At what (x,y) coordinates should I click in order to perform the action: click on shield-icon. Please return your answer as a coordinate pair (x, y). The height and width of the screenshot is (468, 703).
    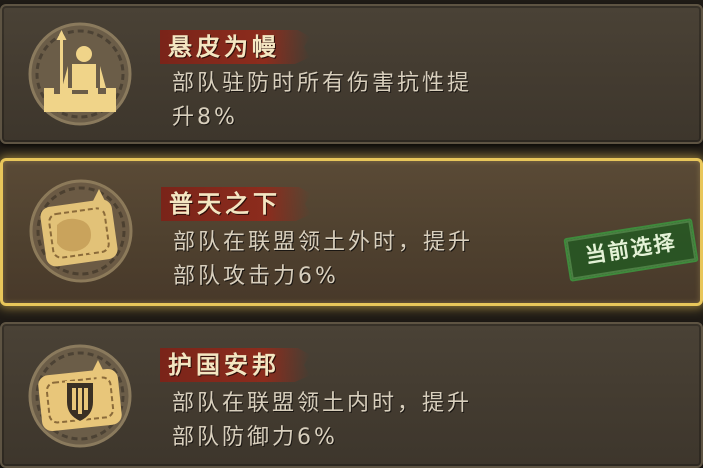
    Looking at the image, I should click on (80, 396).